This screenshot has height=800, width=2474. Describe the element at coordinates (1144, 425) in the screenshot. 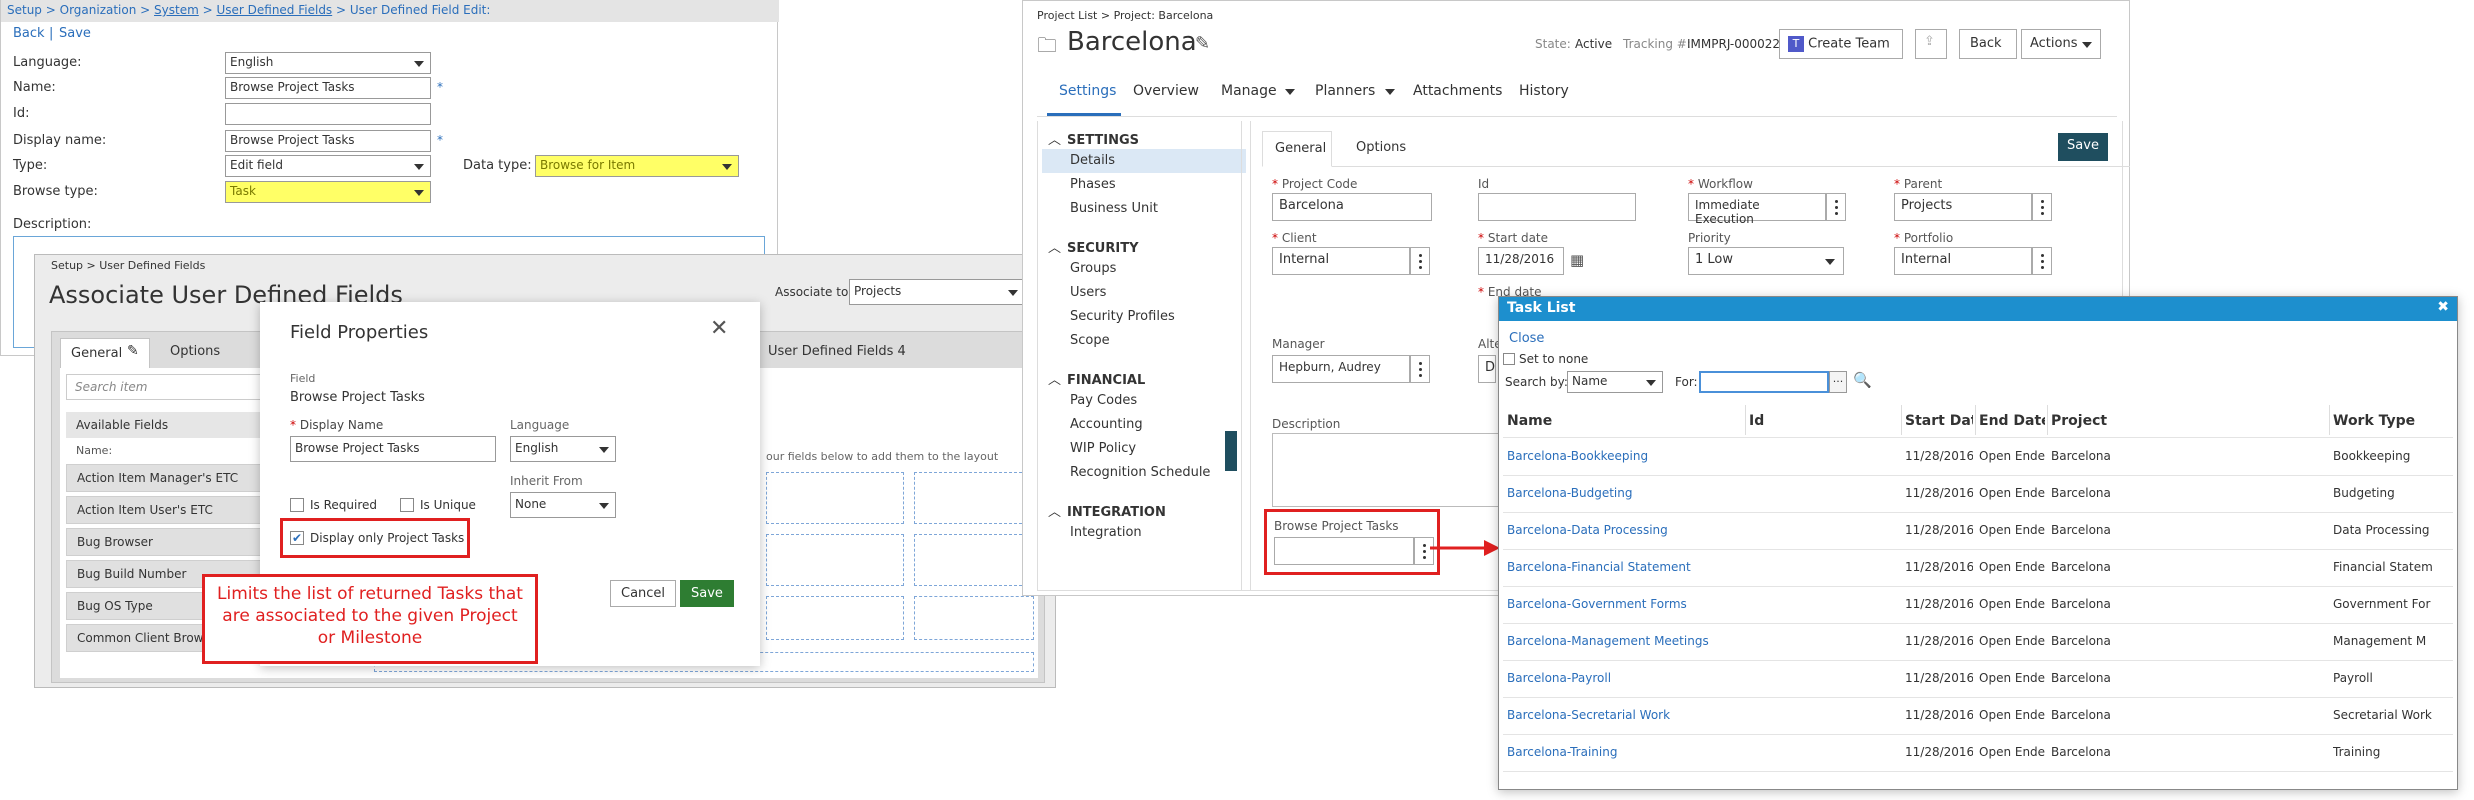

I see `sidebar-item: Accounting` at that location.